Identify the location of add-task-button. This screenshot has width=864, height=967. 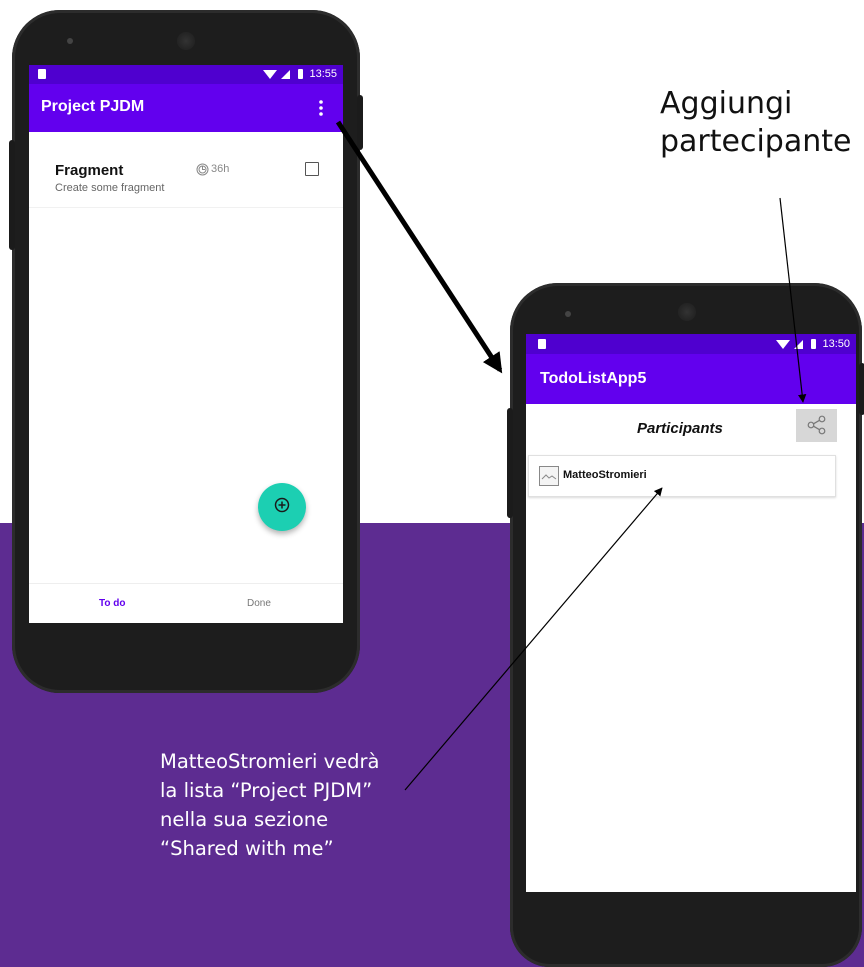
(282, 507).